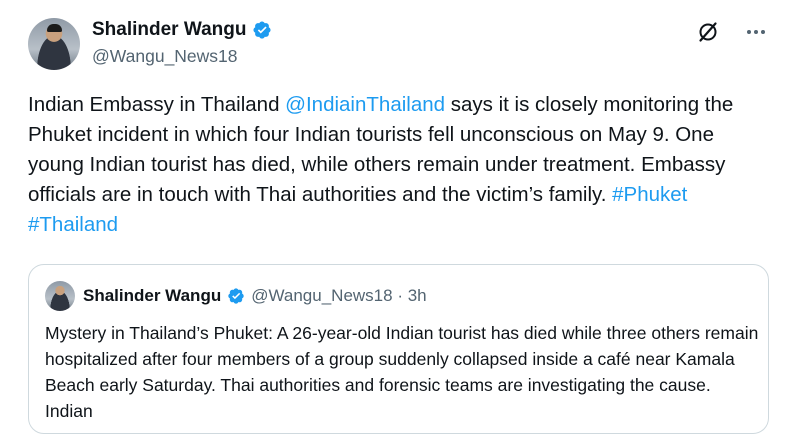  Describe the element at coordinates (649, 194) in the screenshot. I see `hashtag-link: #Phuket` at that location.